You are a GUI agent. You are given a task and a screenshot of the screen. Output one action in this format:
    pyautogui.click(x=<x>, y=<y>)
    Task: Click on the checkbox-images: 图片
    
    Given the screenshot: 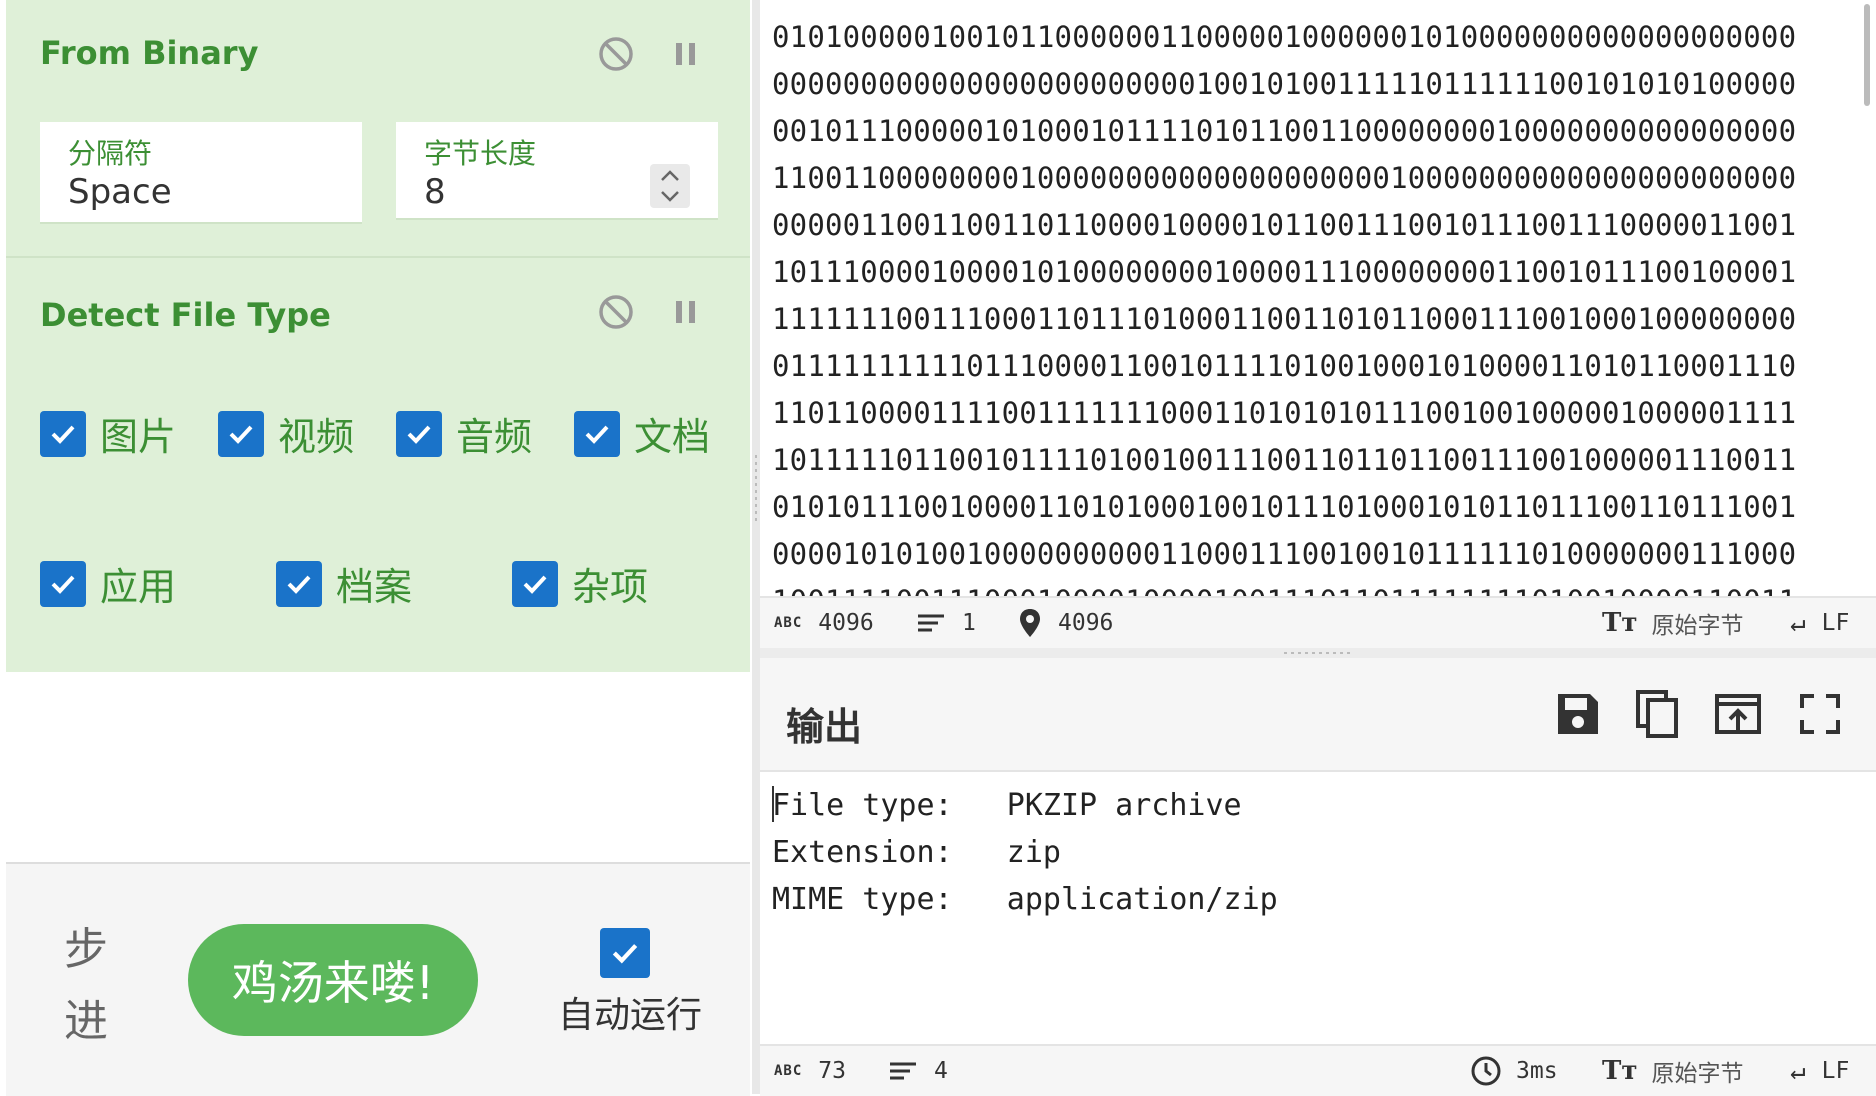 What is the action you would take?
    pyautogui.click(x=108, y=433)
    